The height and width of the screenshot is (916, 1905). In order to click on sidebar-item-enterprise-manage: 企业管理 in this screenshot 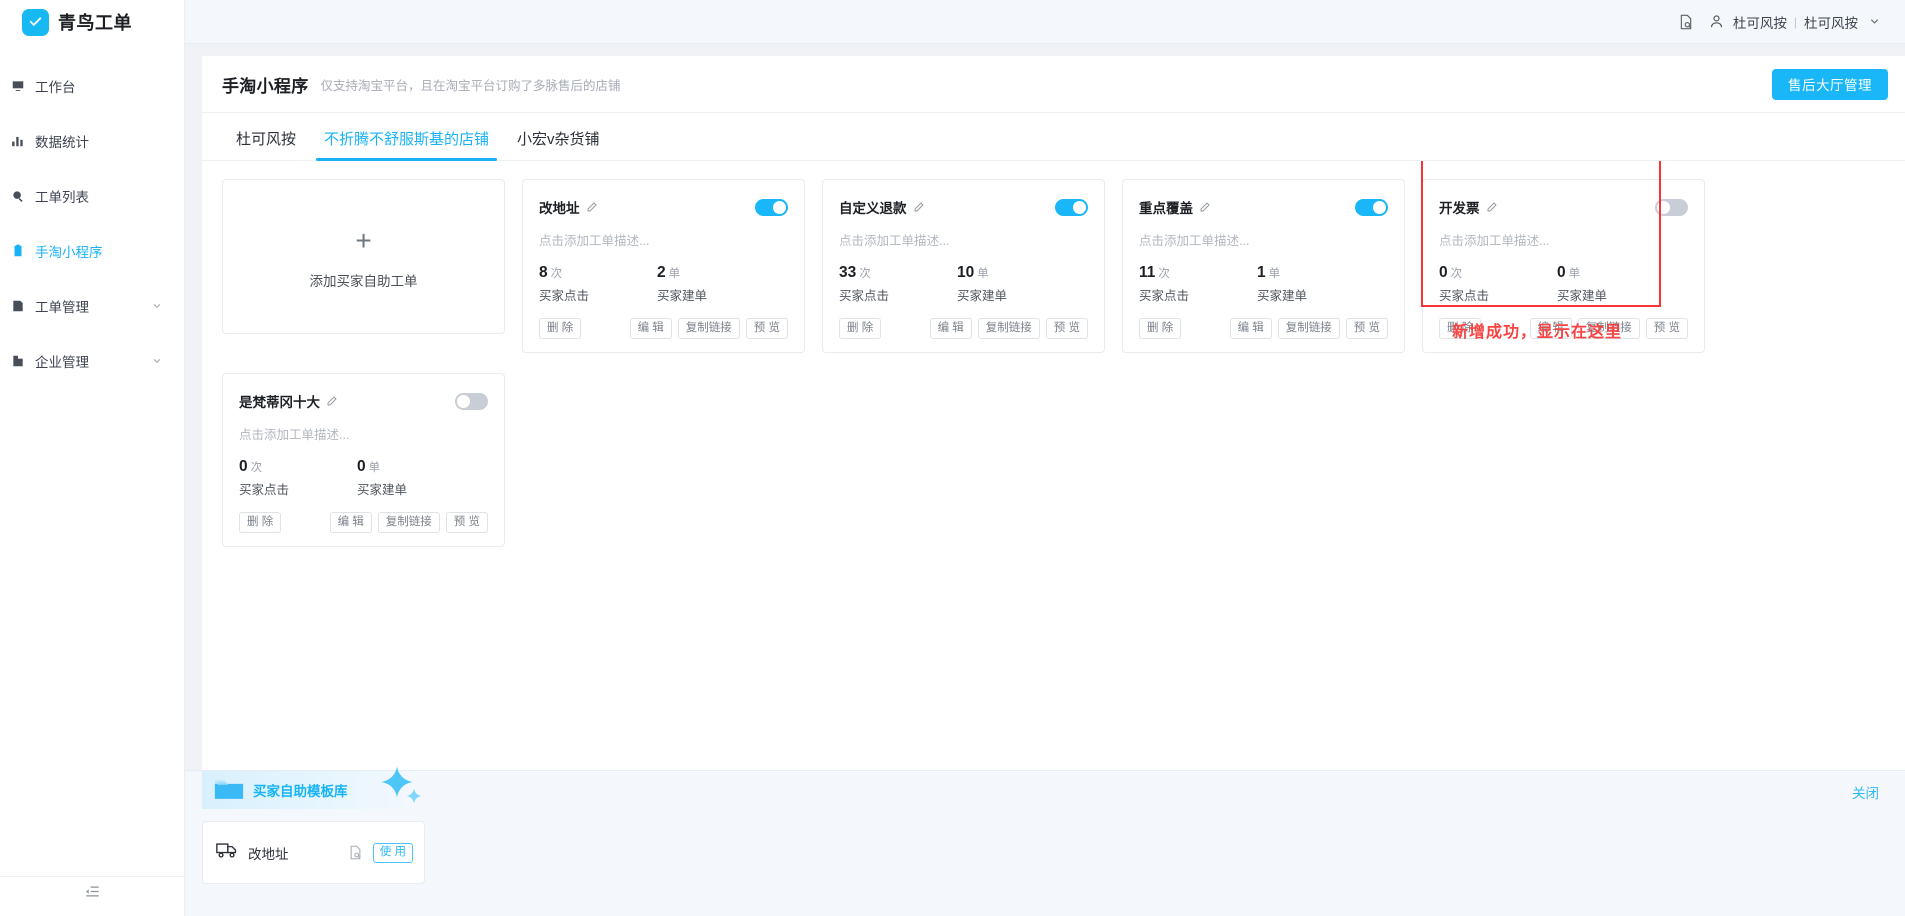, I will do `click(92, 360)`.